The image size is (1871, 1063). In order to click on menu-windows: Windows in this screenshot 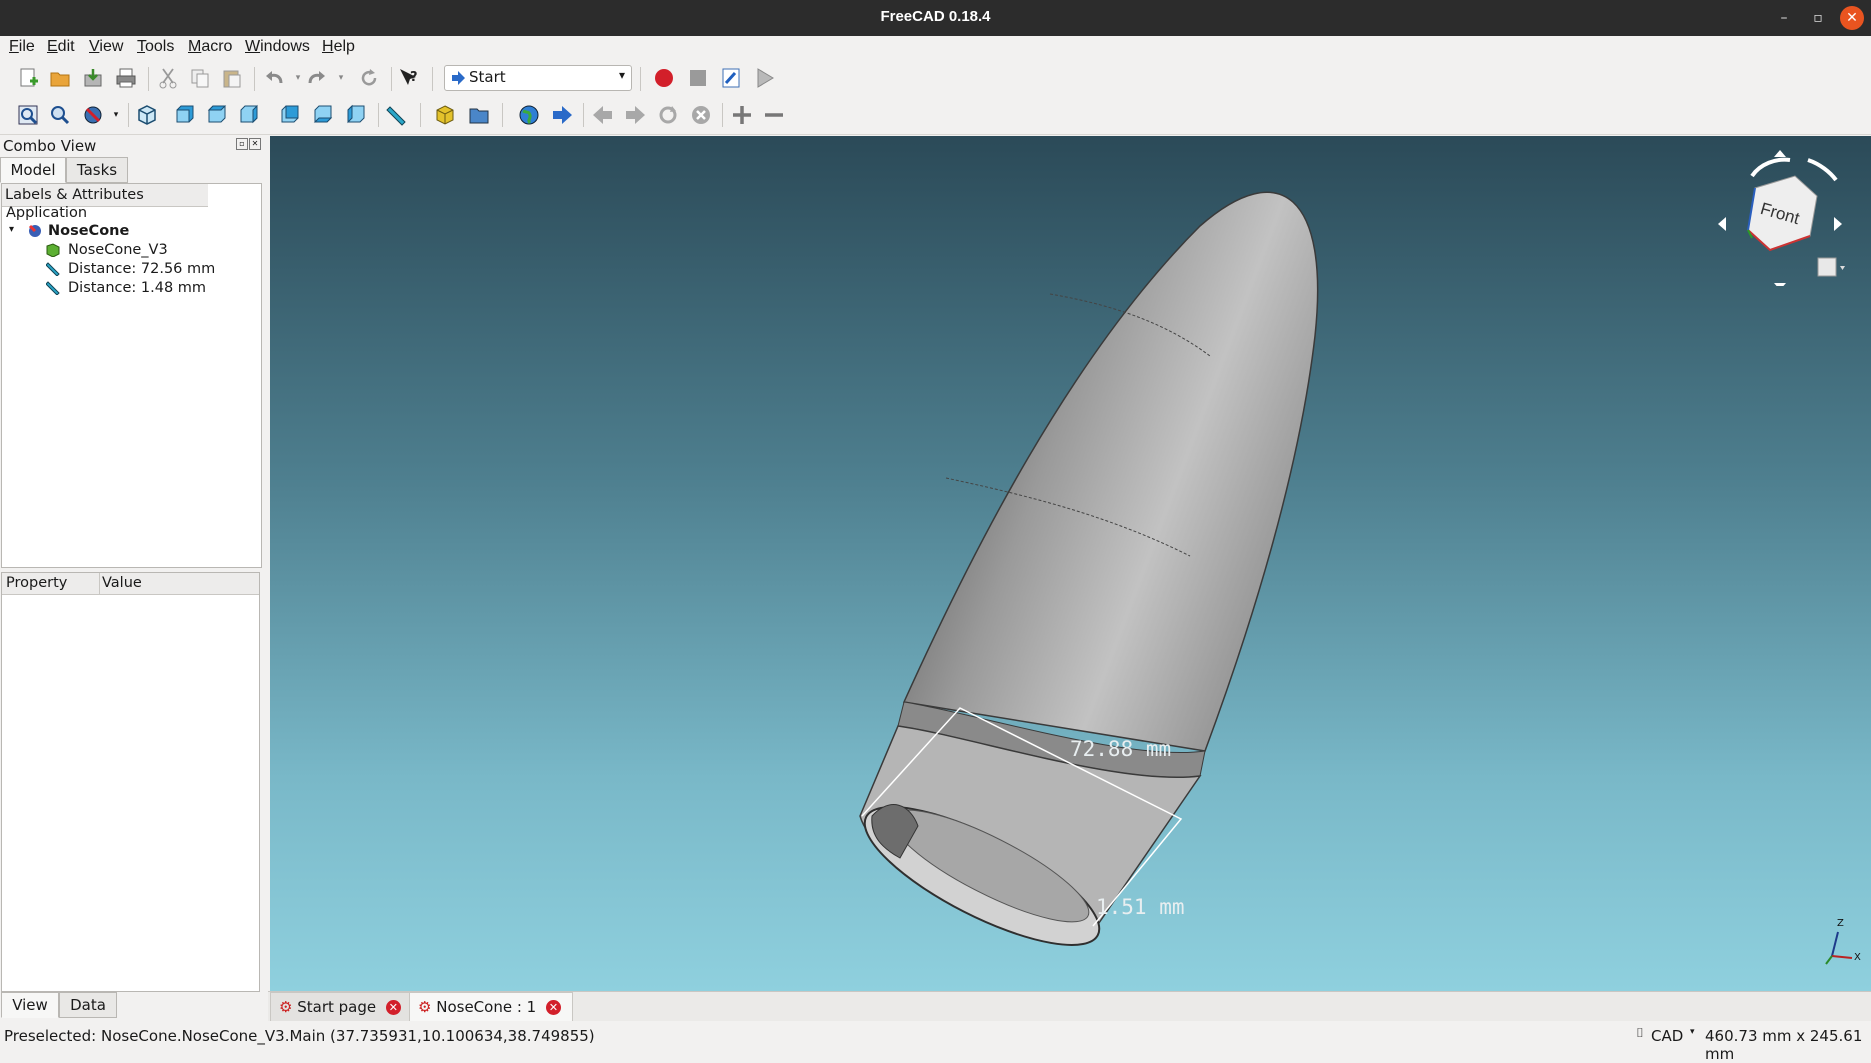, I will do `click(277, 47)`.